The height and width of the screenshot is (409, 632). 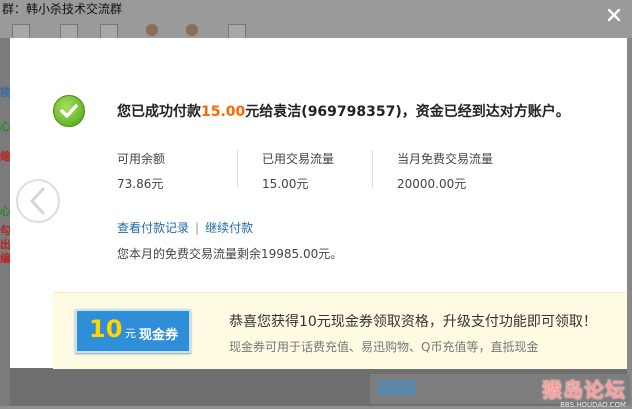 I want to click on background-right-strip, so click(x=629, y=222).